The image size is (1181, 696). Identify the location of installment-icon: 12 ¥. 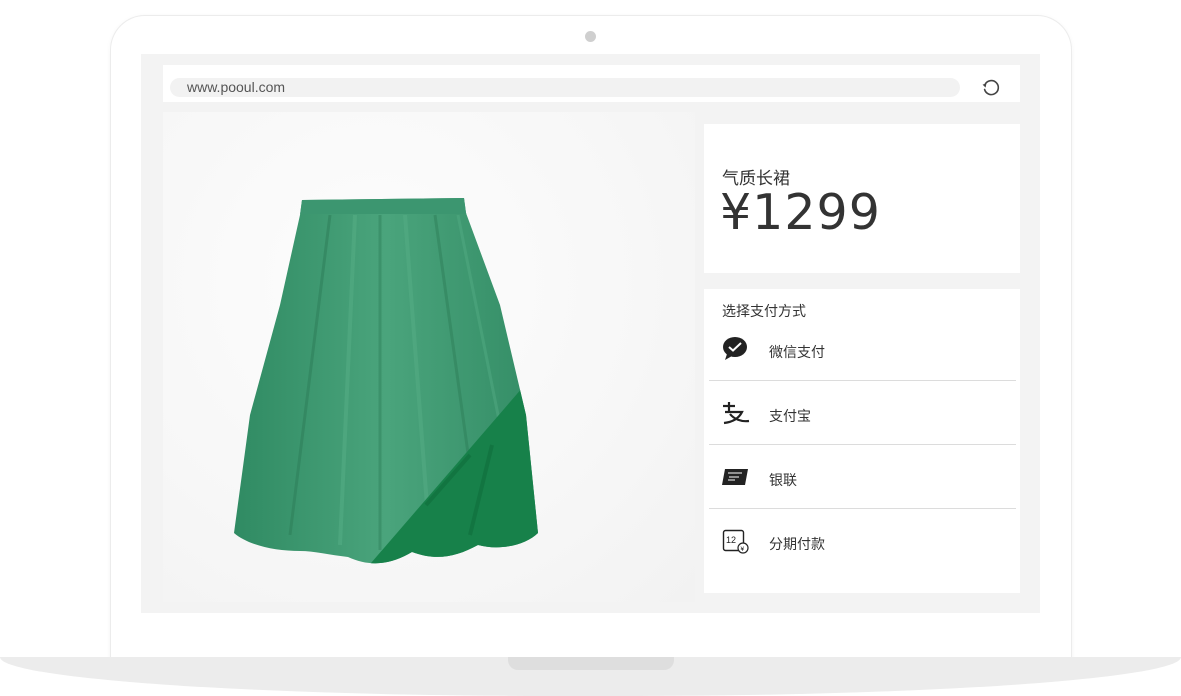
(735, 541).